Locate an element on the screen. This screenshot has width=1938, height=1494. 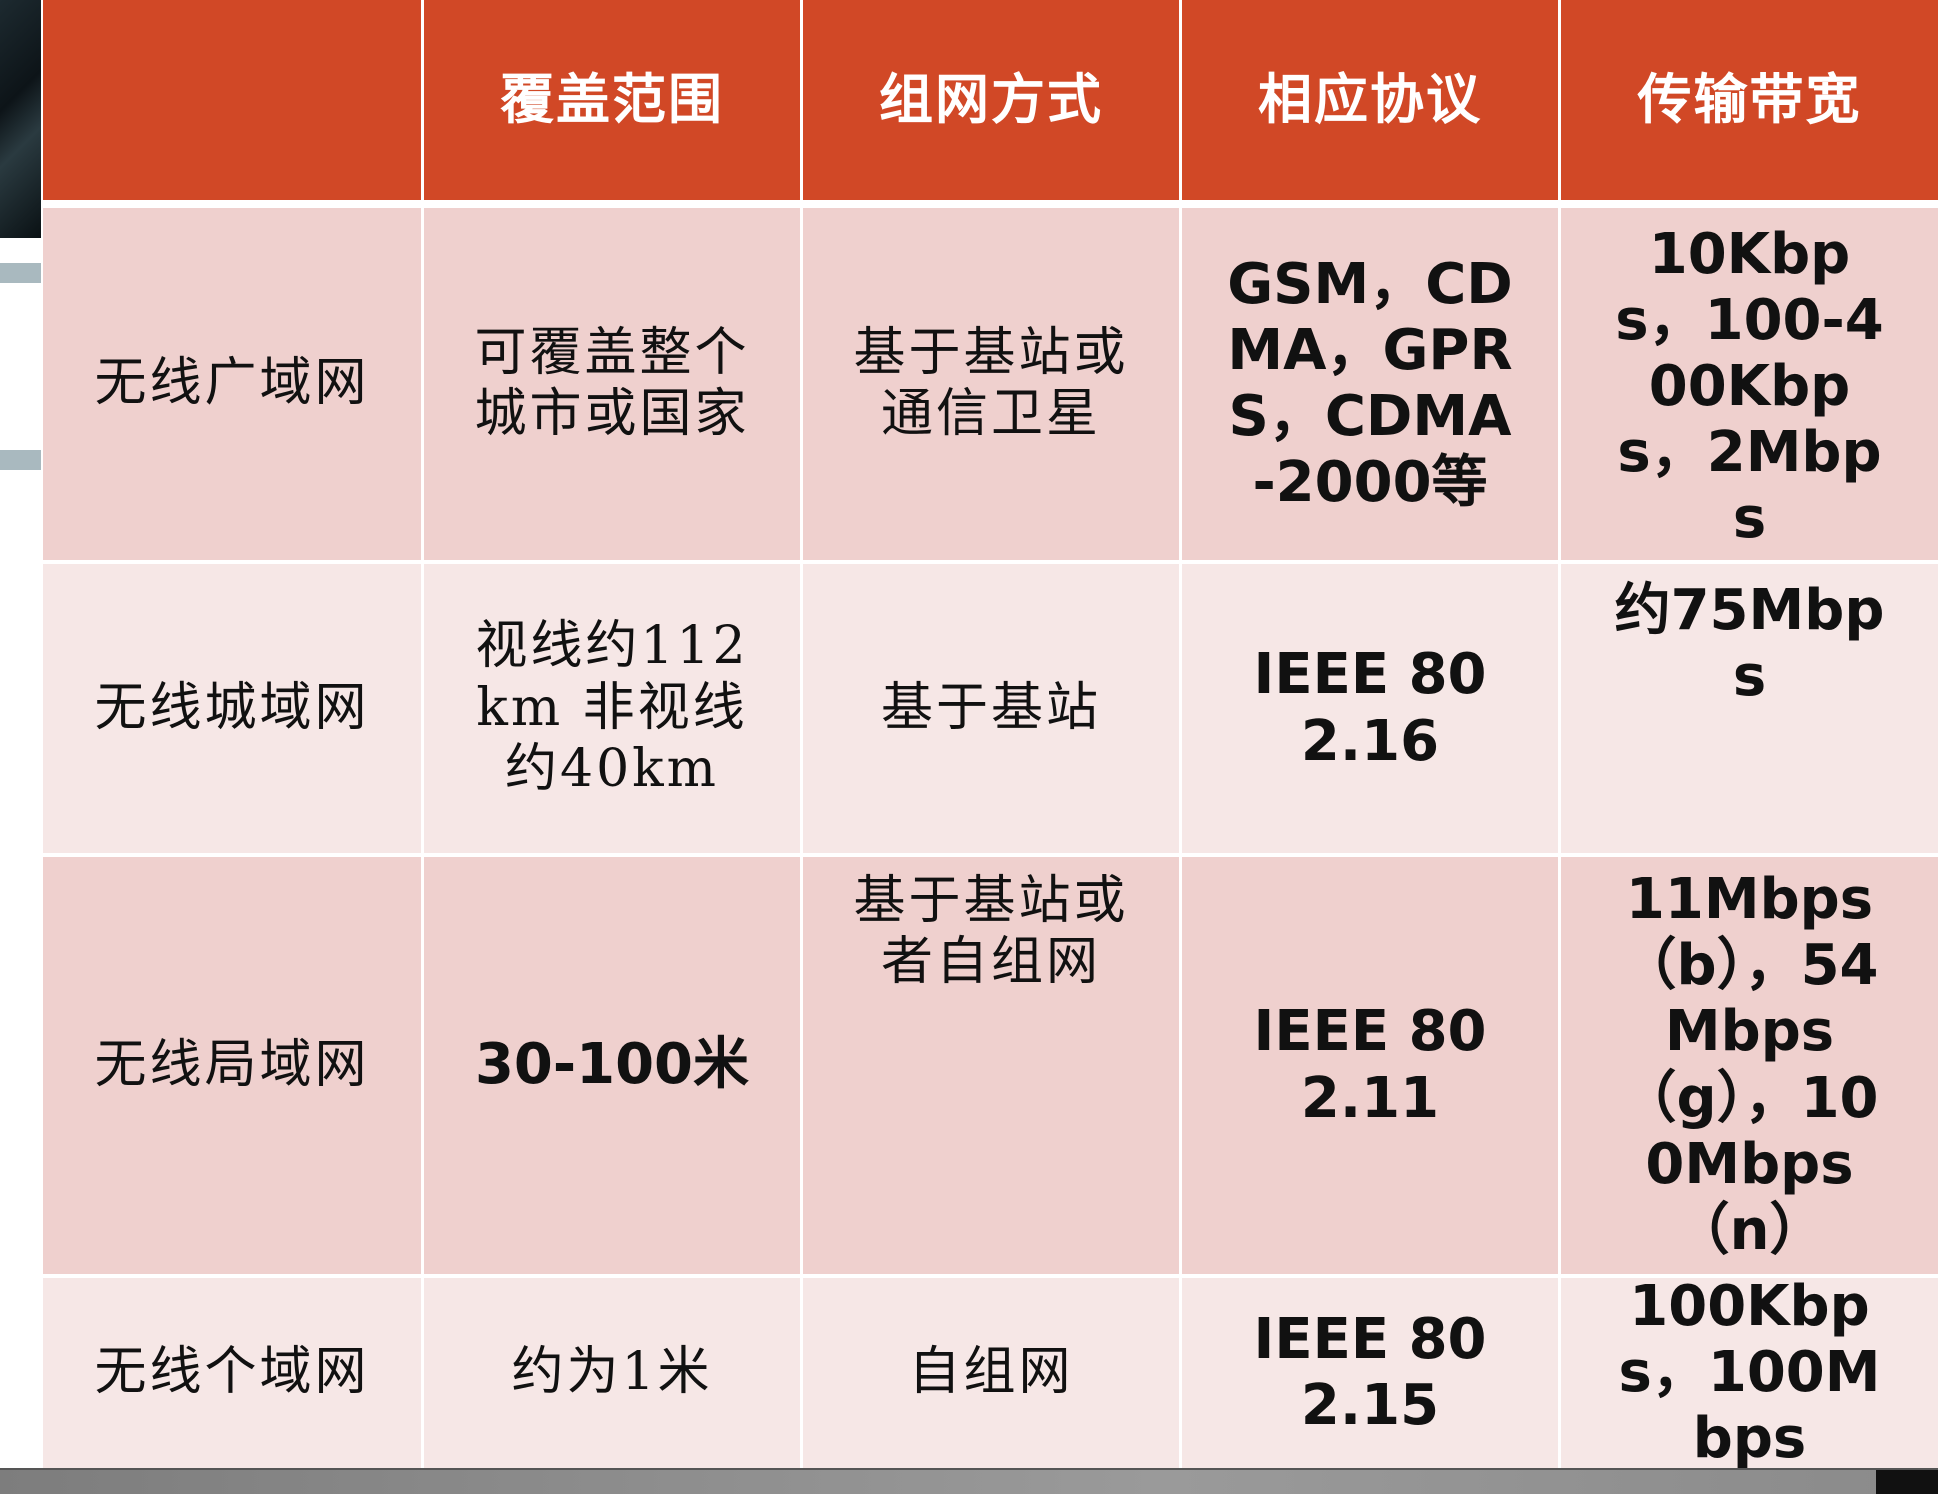
cell-text: 10Kbps，100-400Kbps，2Mbps is located at coordinates (1749, 387).